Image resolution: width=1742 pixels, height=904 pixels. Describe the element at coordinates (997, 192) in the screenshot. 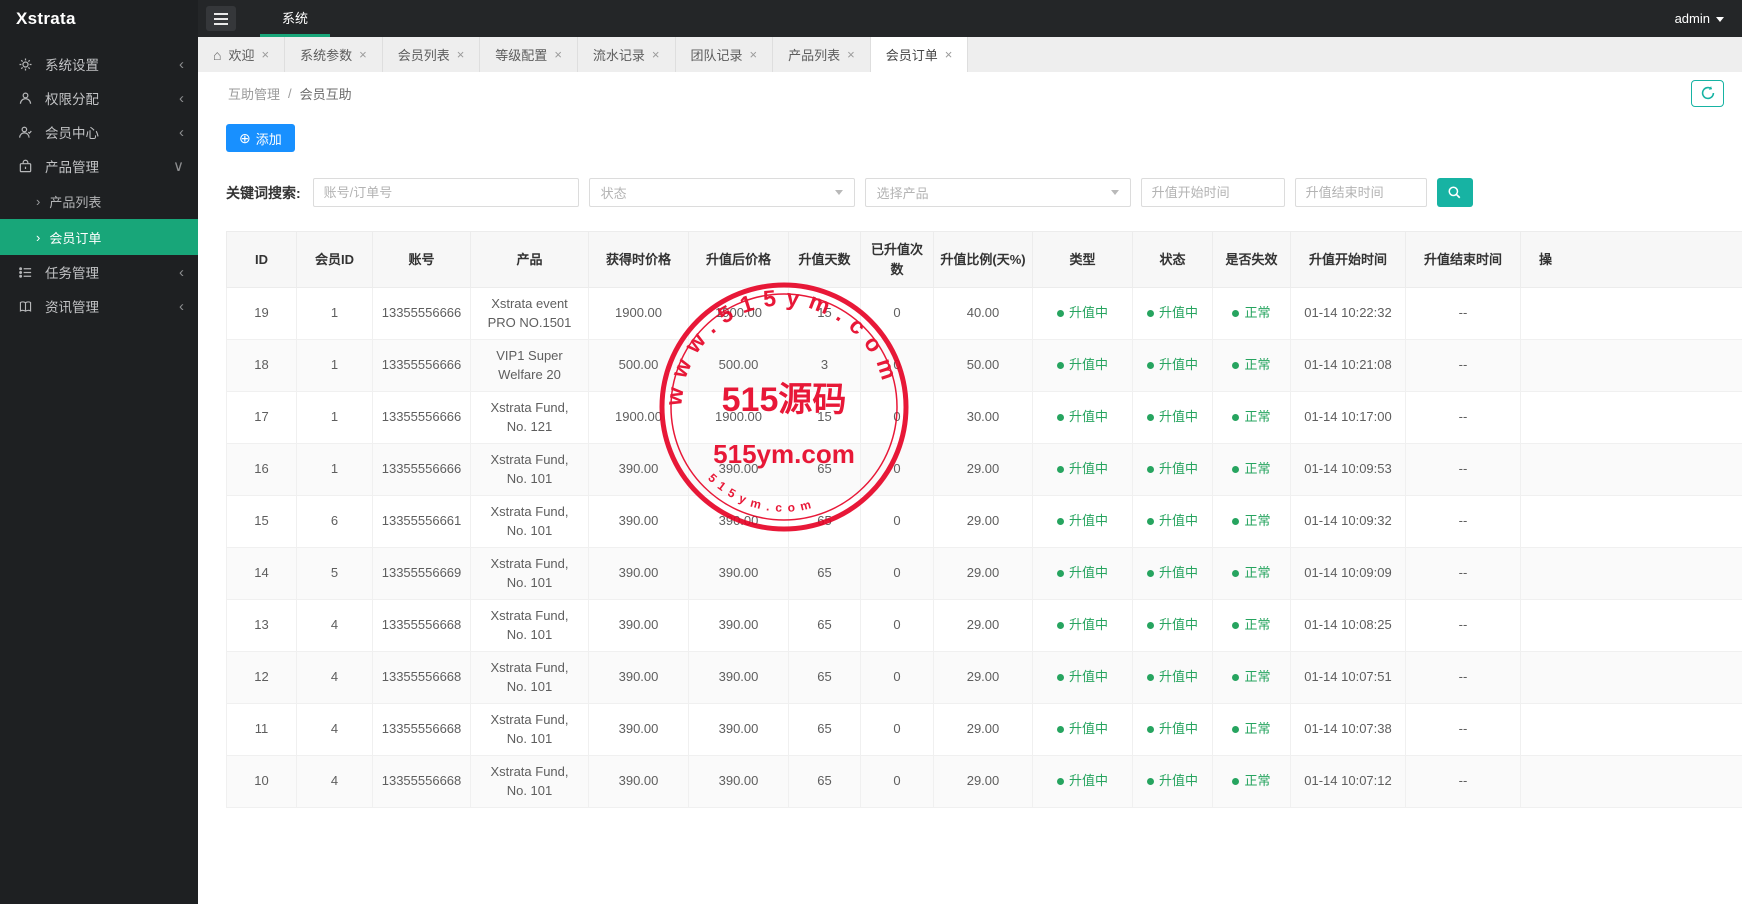

I see `product-select: 选择产品` at that location.